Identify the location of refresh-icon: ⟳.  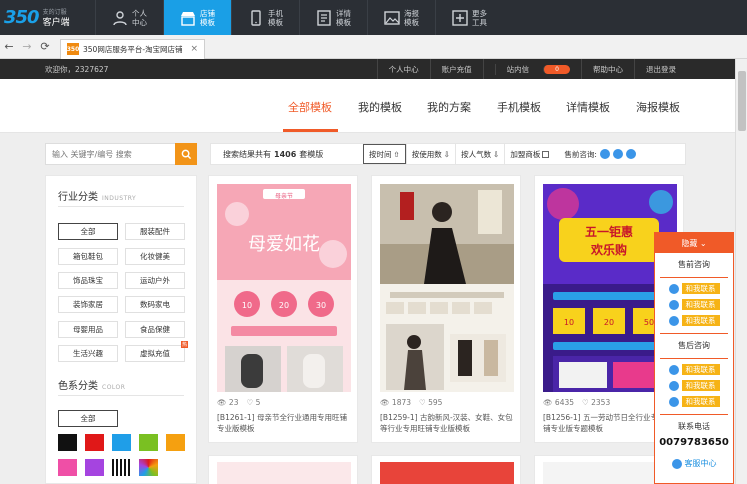
(45, 46).